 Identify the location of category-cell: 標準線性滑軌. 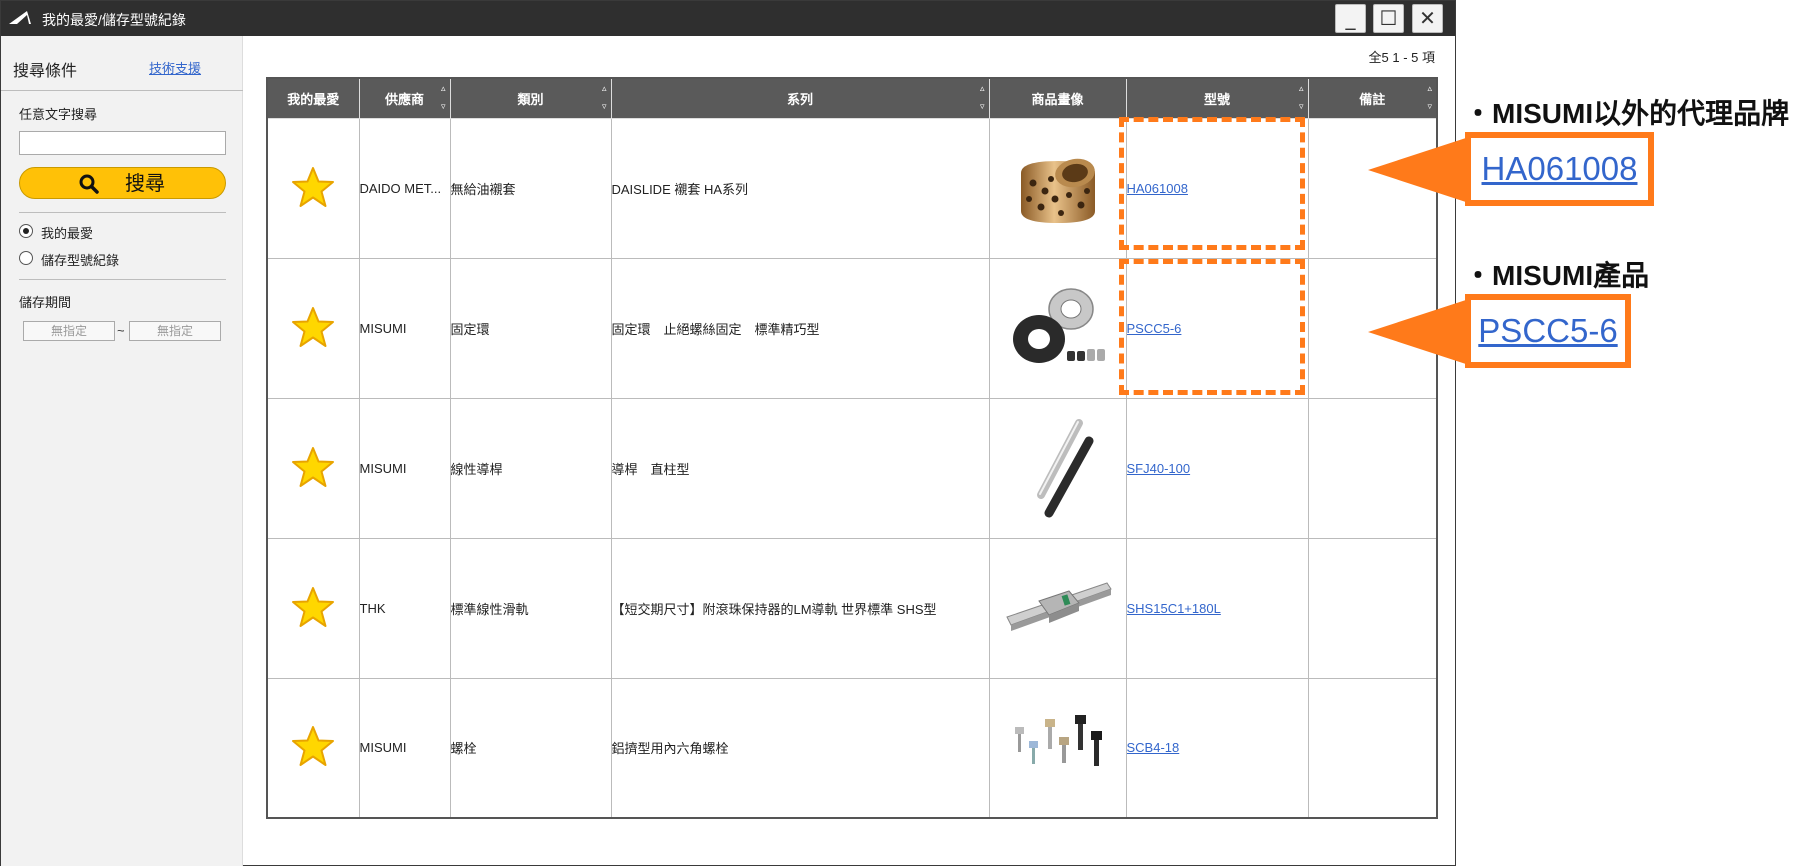
(530, 608).